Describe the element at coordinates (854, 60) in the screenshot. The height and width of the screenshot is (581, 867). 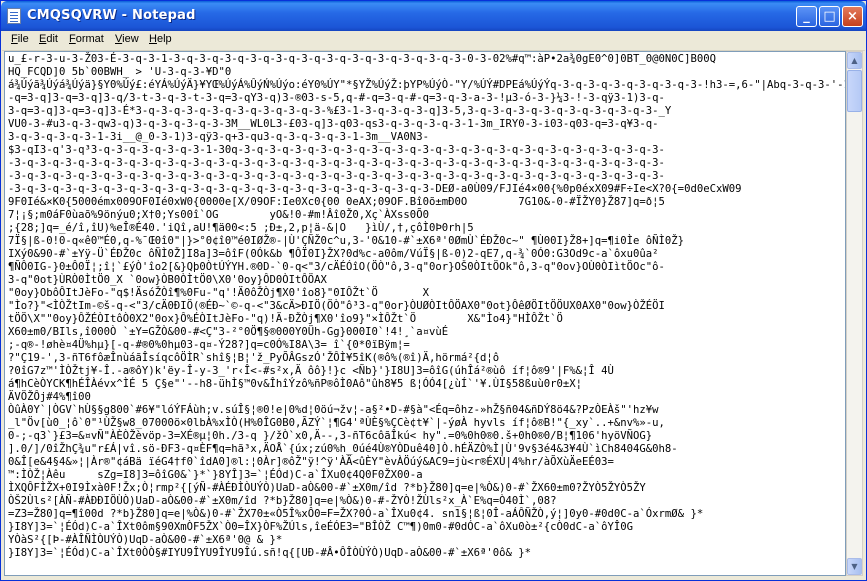
I see `scroll-up-button: ▲` at that location.